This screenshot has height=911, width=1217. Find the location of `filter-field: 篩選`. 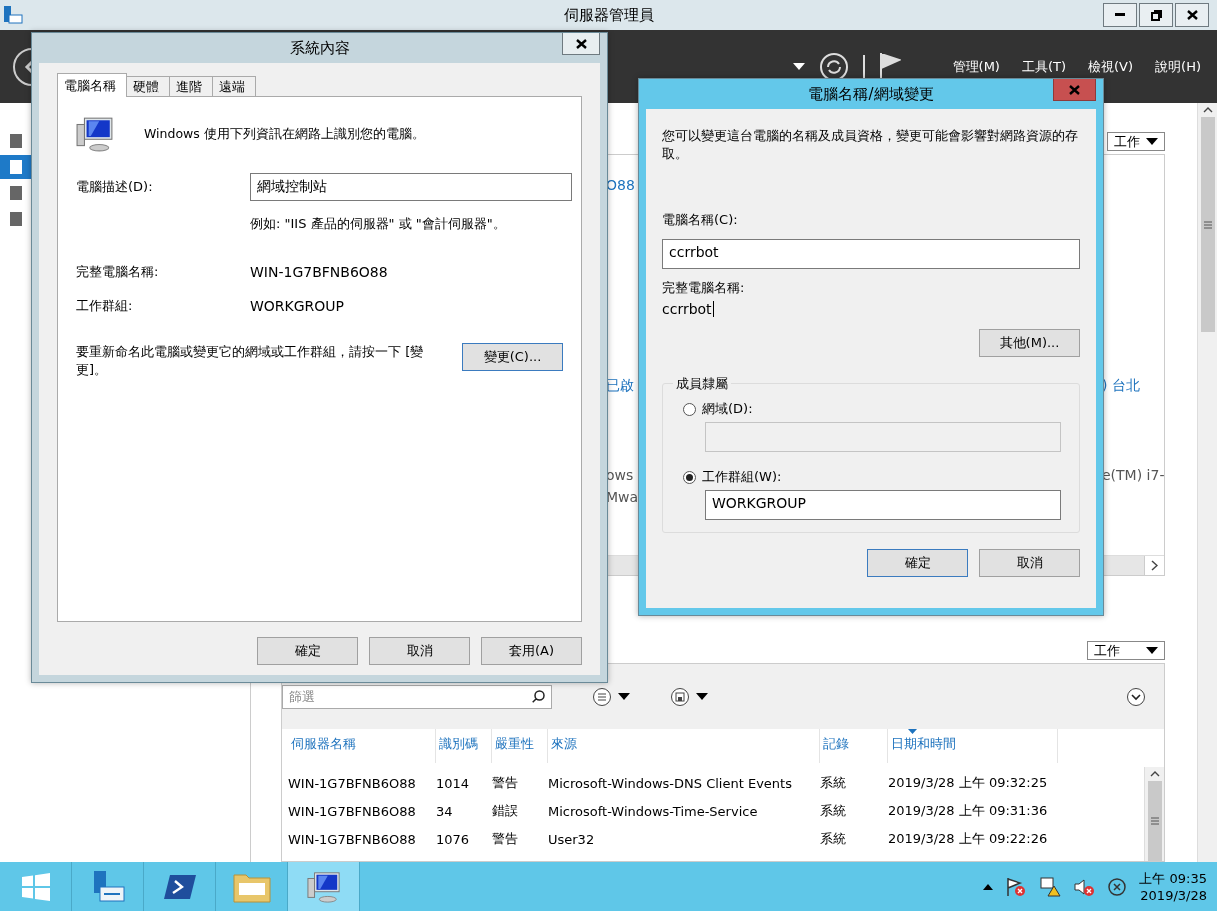

filter-field: 篩選 is located at coordinates (417, 696).